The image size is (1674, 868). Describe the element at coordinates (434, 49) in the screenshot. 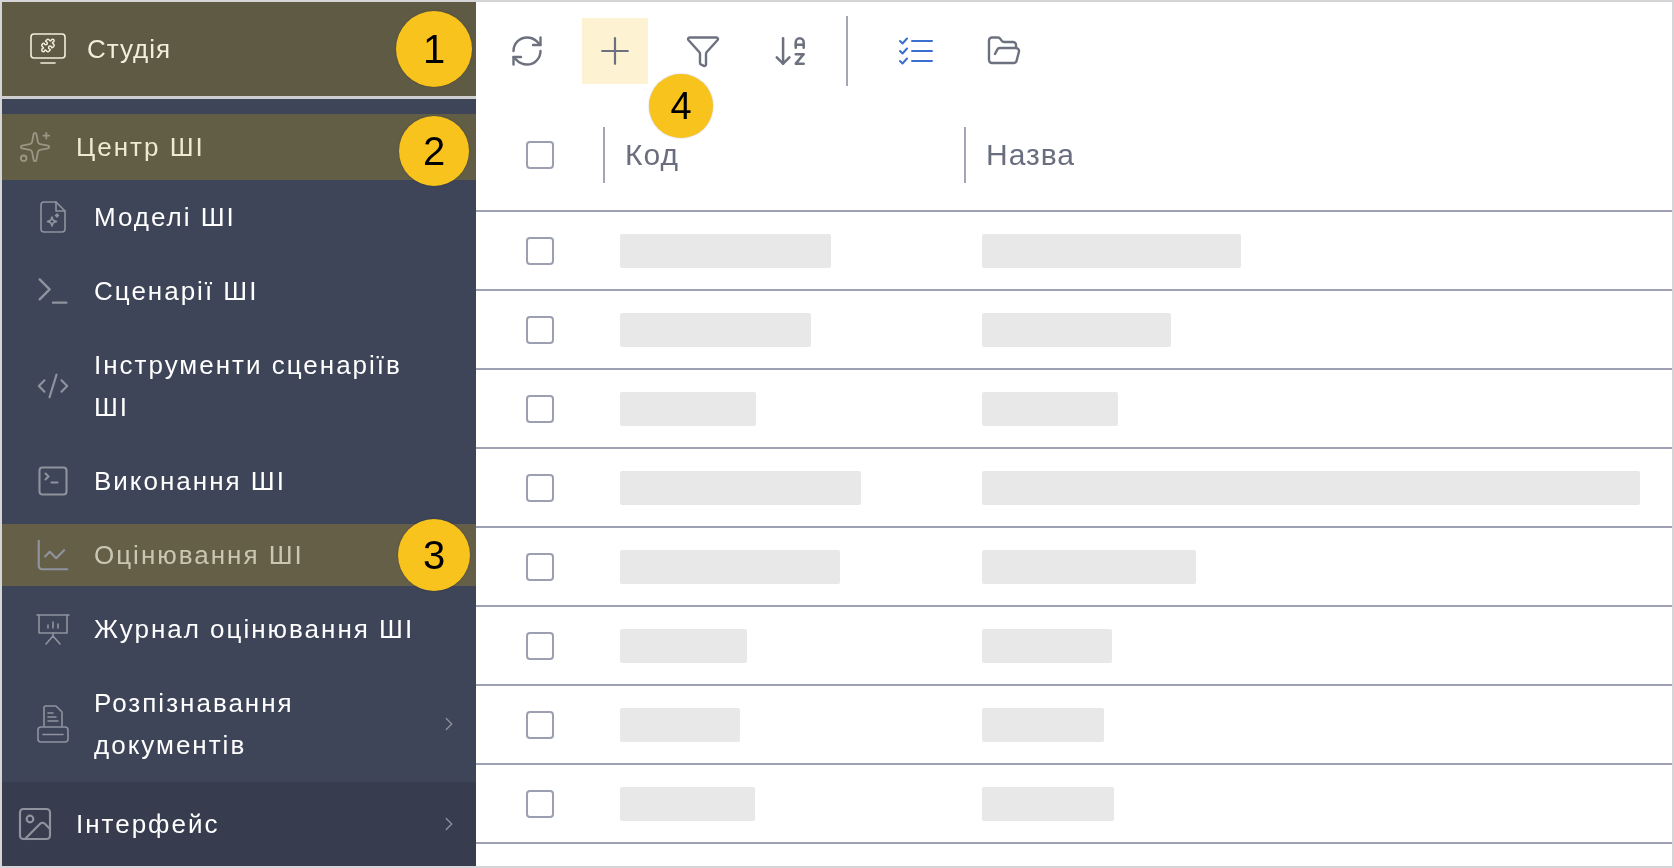

I see `callout-marker: 1` at that location.